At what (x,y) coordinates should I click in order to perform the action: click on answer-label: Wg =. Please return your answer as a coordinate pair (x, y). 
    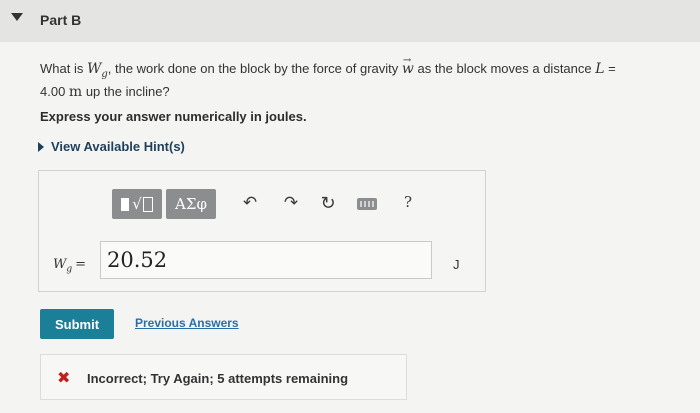
    Looking at the image, I should click on (69, 266).